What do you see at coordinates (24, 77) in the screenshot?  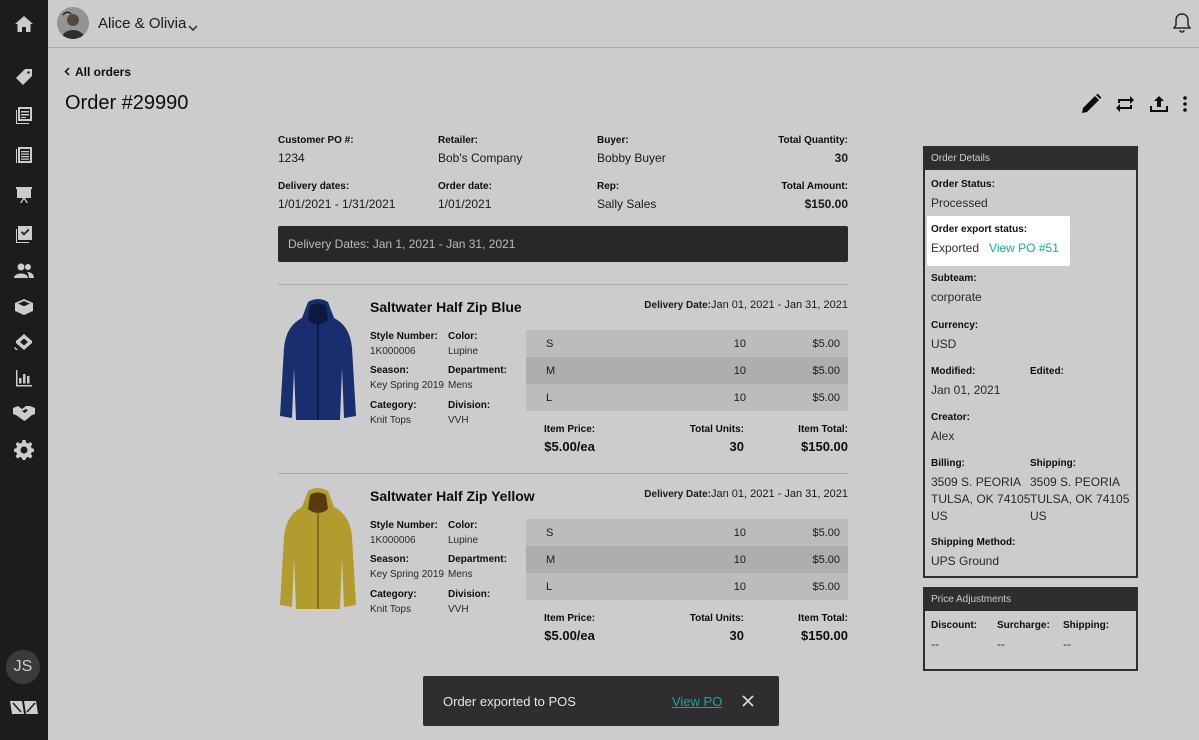 I see `tag-icon` at bounding box center [24, 77].